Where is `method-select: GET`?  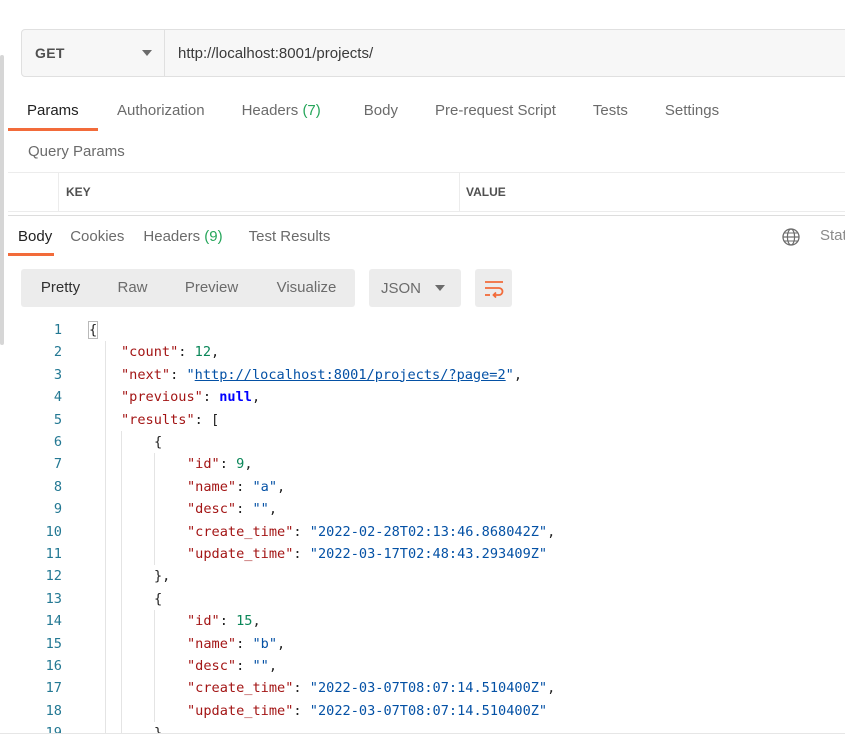
method-select: GET is located at coordinates (93, 53).